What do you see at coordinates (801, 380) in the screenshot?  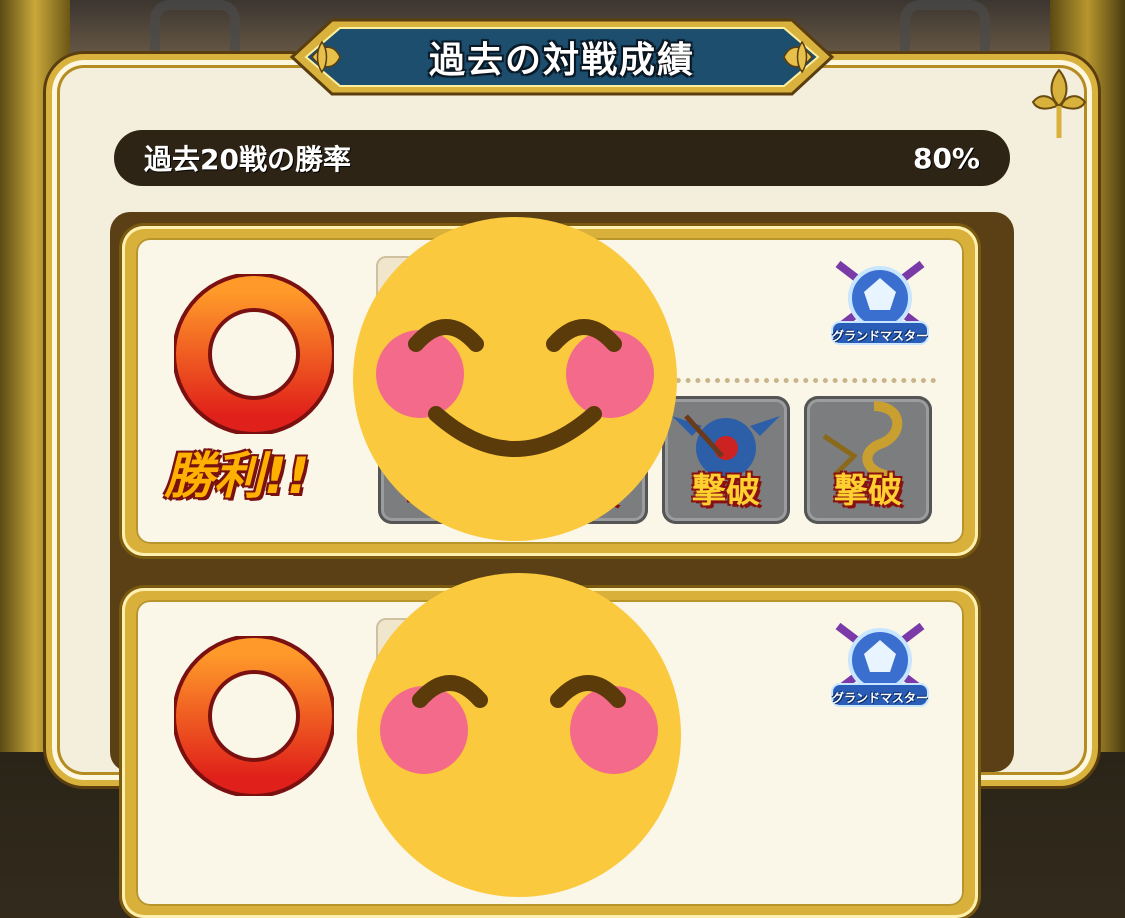 I see `divider` at bounding box center [801, 380].